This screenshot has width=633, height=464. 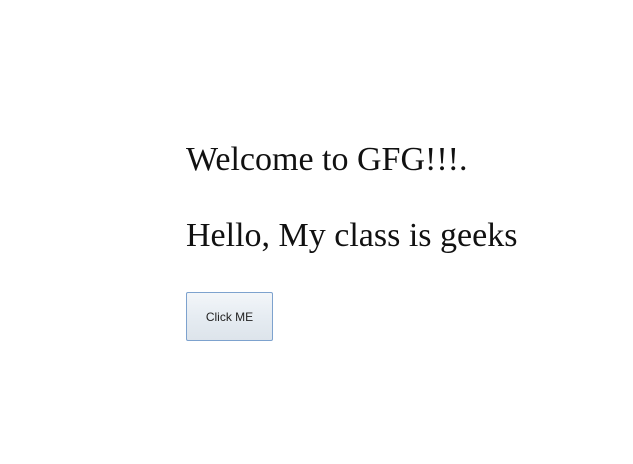 I want to click on welcome-heading: Welcome to GFG!!!., so click(x=327, y=159).